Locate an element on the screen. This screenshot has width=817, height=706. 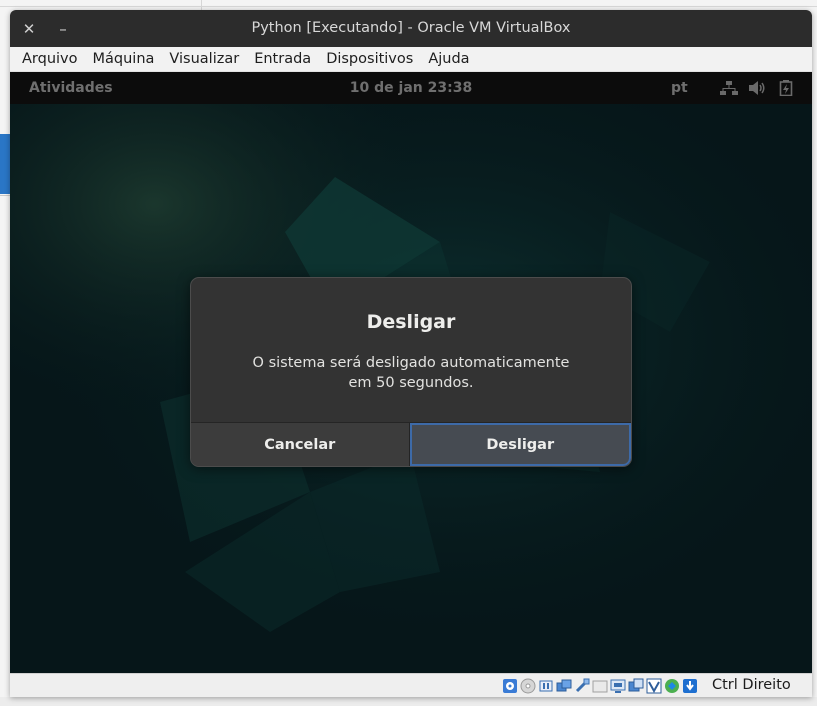
menu-item-arquivo: Arquivo is located at coordinates (50, 59).